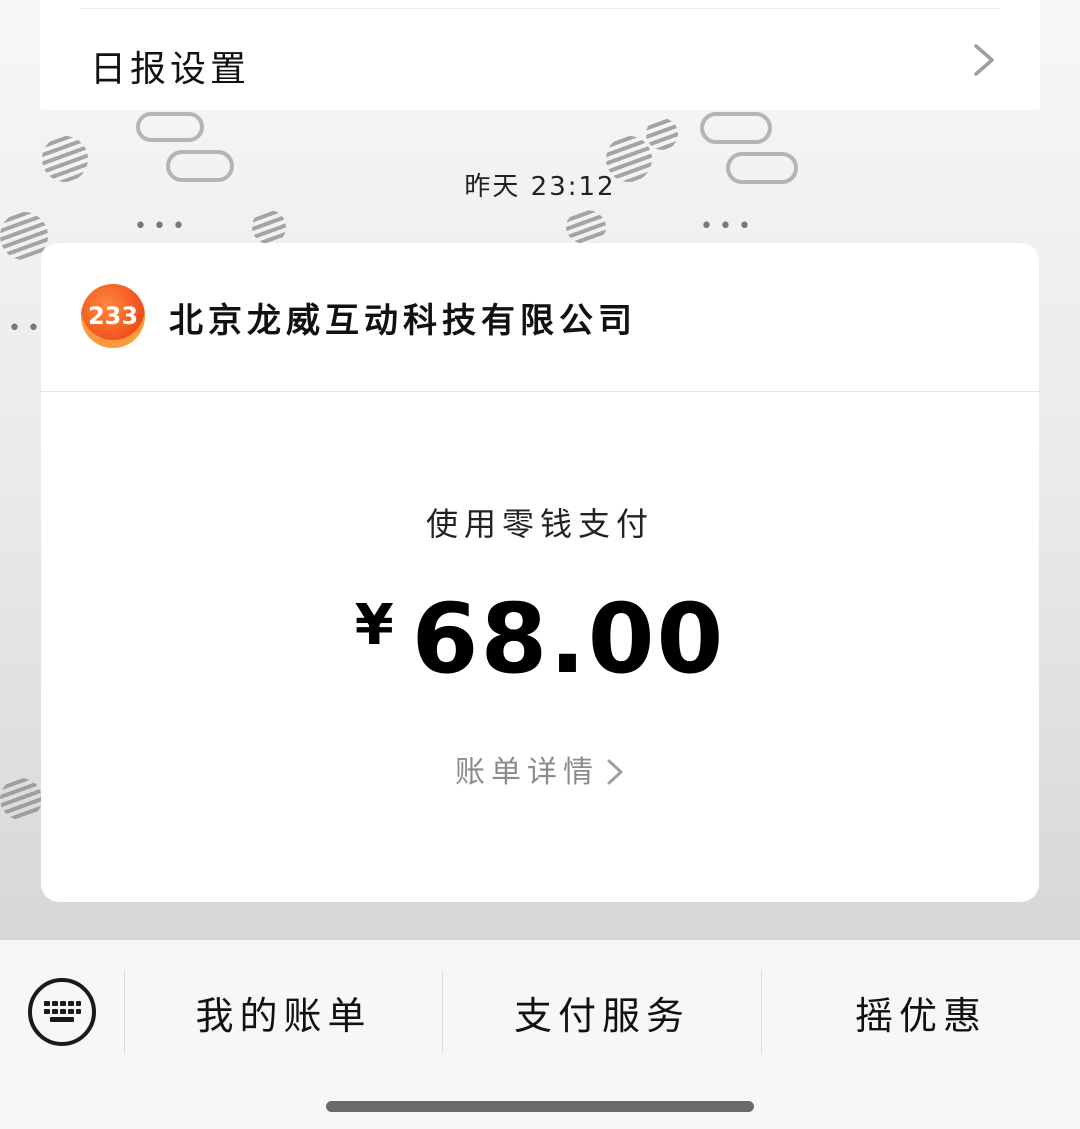  Describe the element at coordinates (113, 316) in the screenshot. I see `merchant-avatar: 233` at that location.